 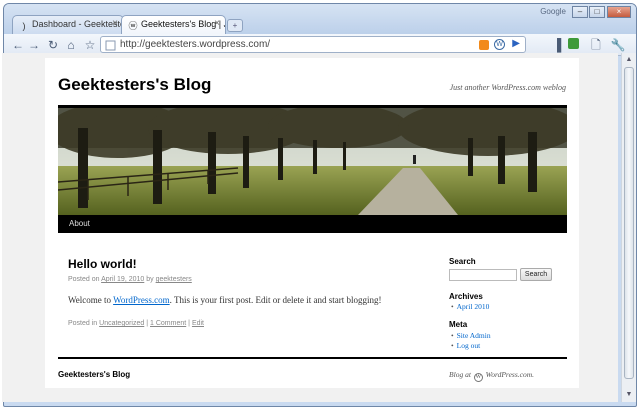 I want to click on log-out-link: Log out, so click(x=466, y=345).